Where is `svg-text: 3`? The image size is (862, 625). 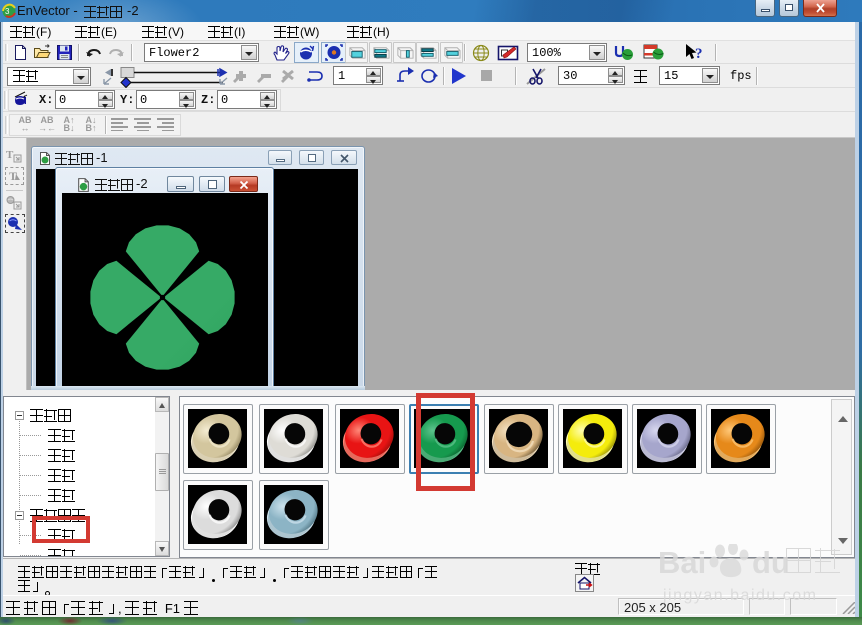 svg-text: 3 is located at coordinates (7, 11).